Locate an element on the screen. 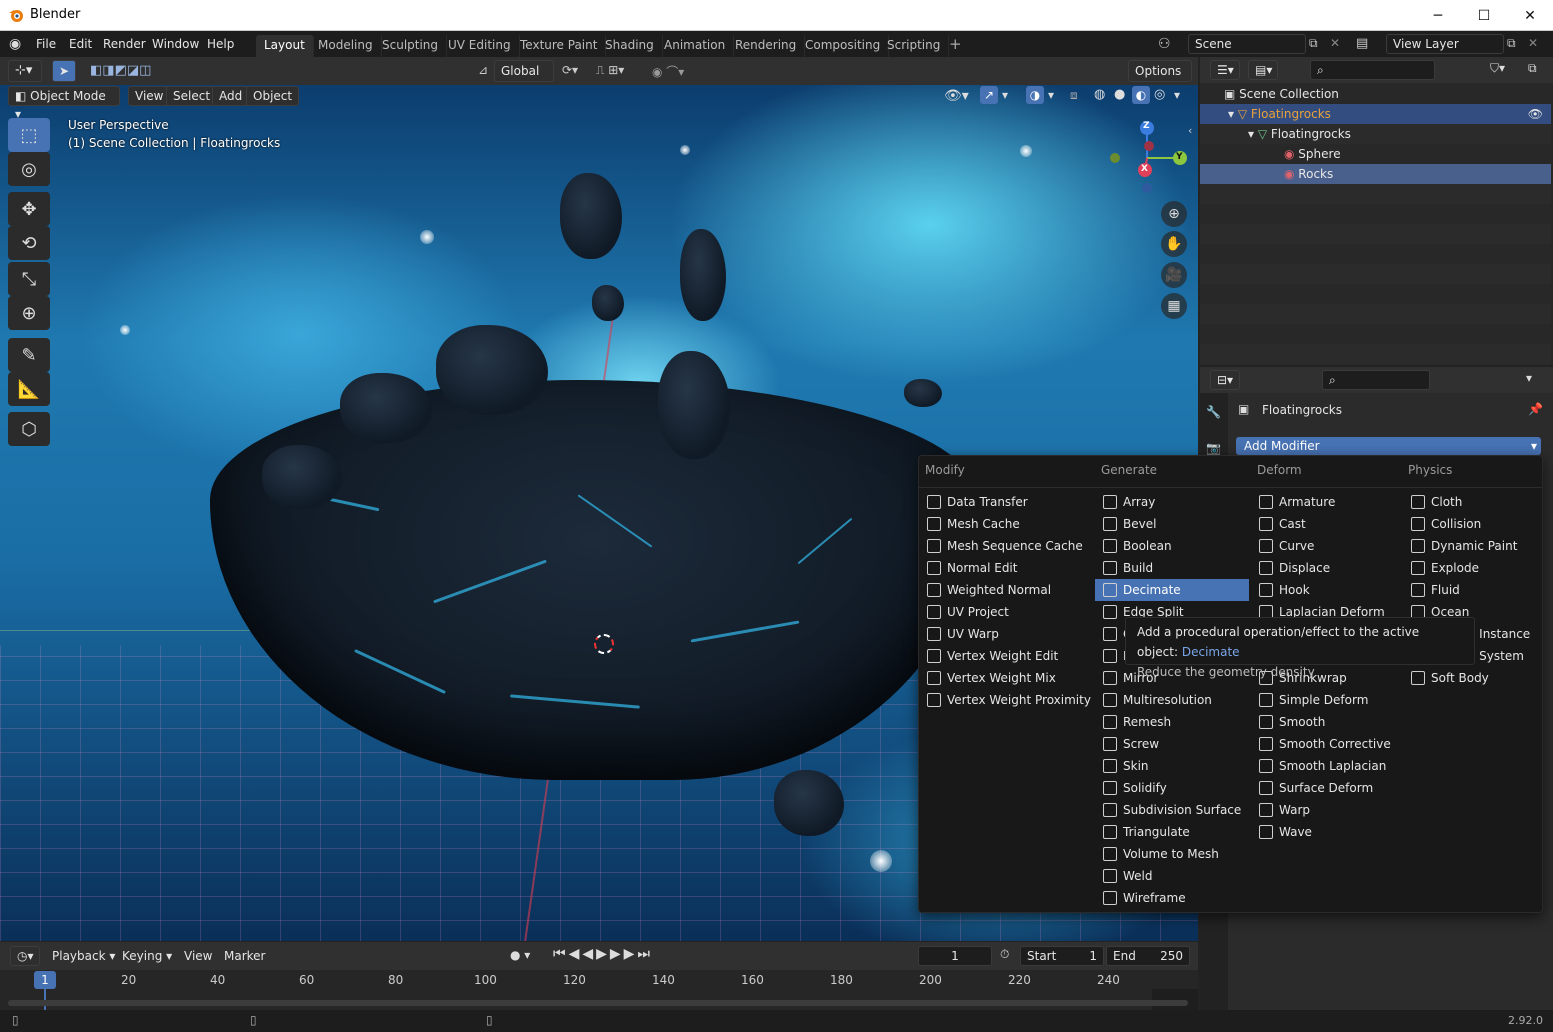 This screenshot has width=1553, height=1032. timeline-editor-icon: ◷▾ is located at coordinates (25, 956).